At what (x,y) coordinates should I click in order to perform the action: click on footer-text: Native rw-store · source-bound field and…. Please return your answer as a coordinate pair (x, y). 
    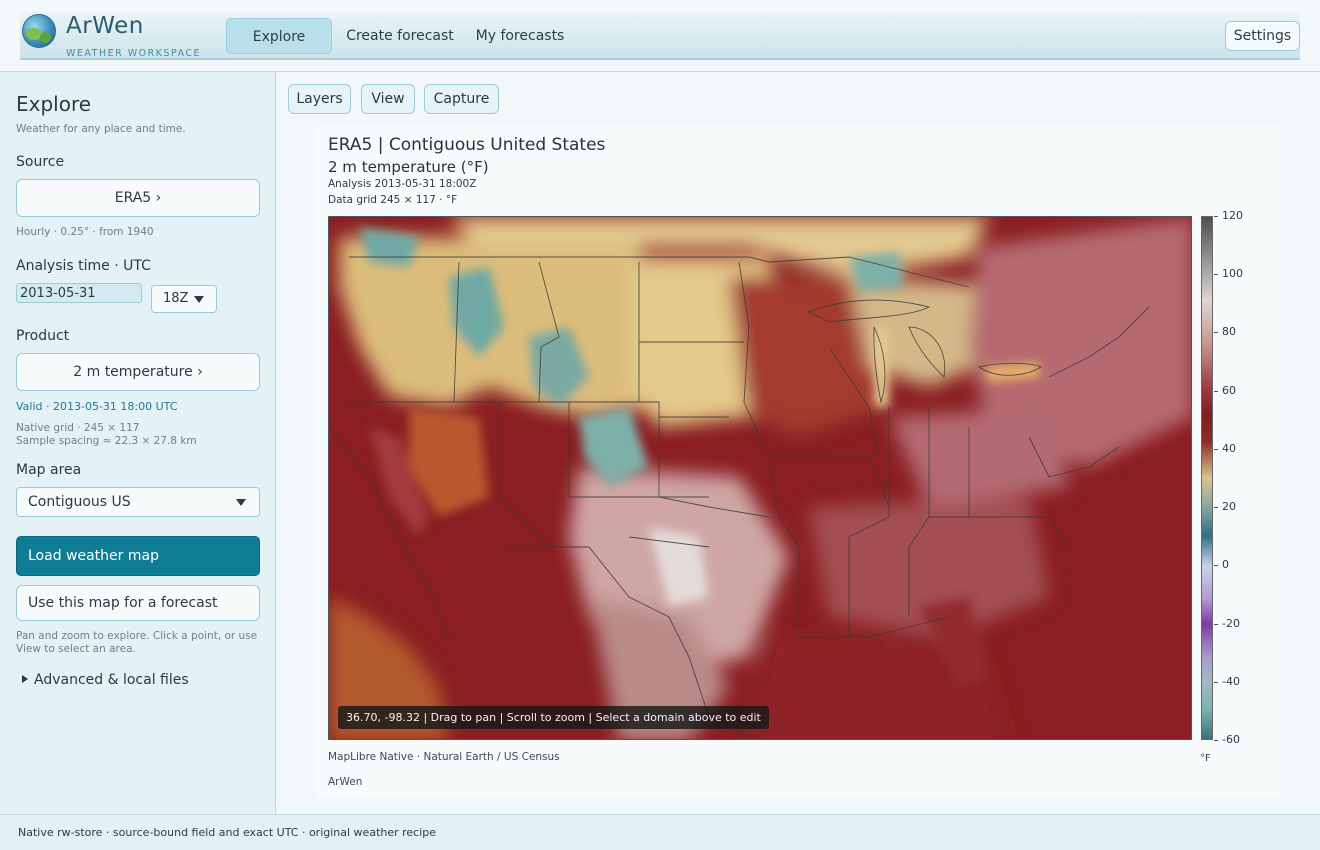
    Looking at the image, I should click on (227, 832).